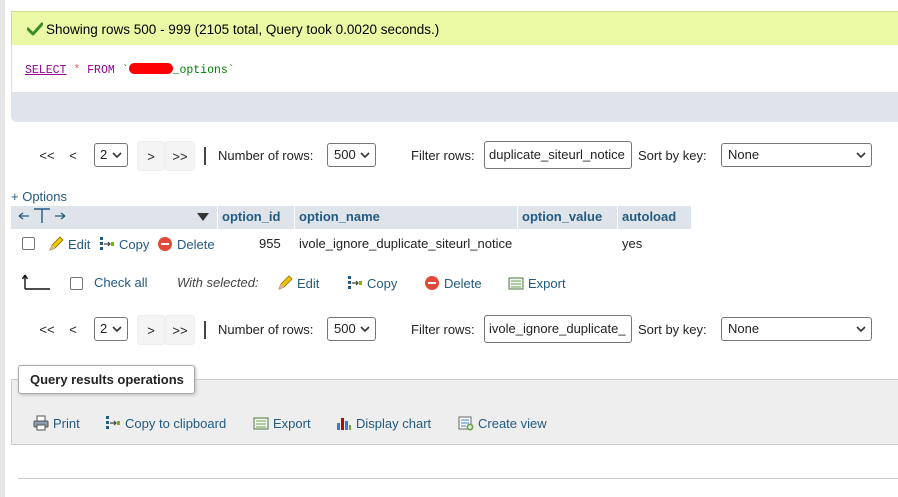 This screenshot has height=497, width=898. I want to click on sort-triangle-icon, so click(203, 217).